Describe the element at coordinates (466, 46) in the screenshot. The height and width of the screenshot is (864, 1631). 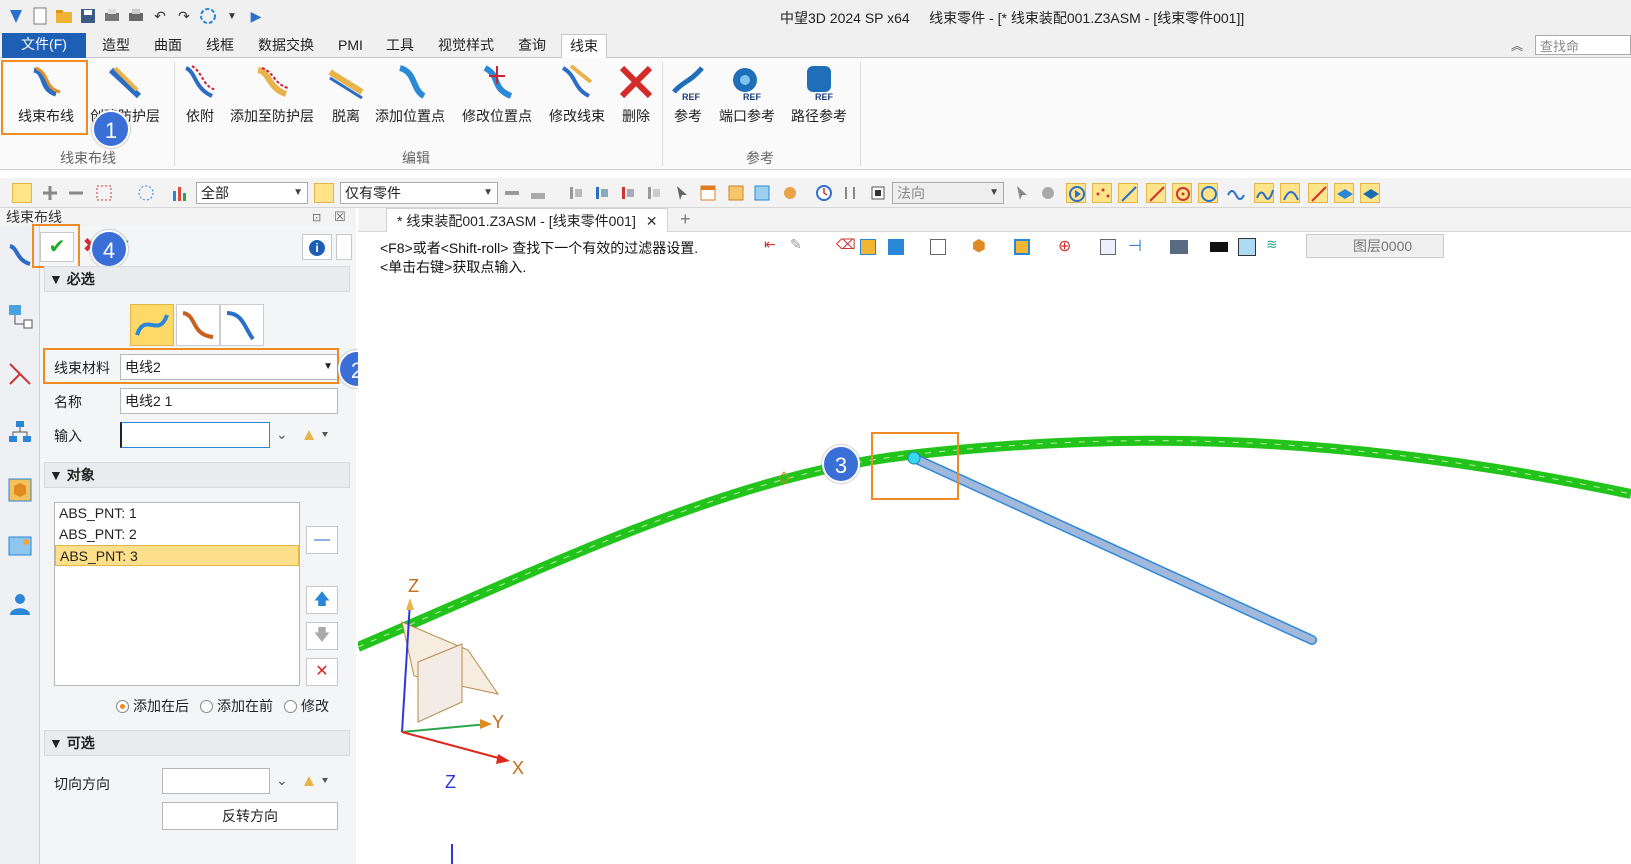
I see `tab-visual-style: 视觉样式` at that location.